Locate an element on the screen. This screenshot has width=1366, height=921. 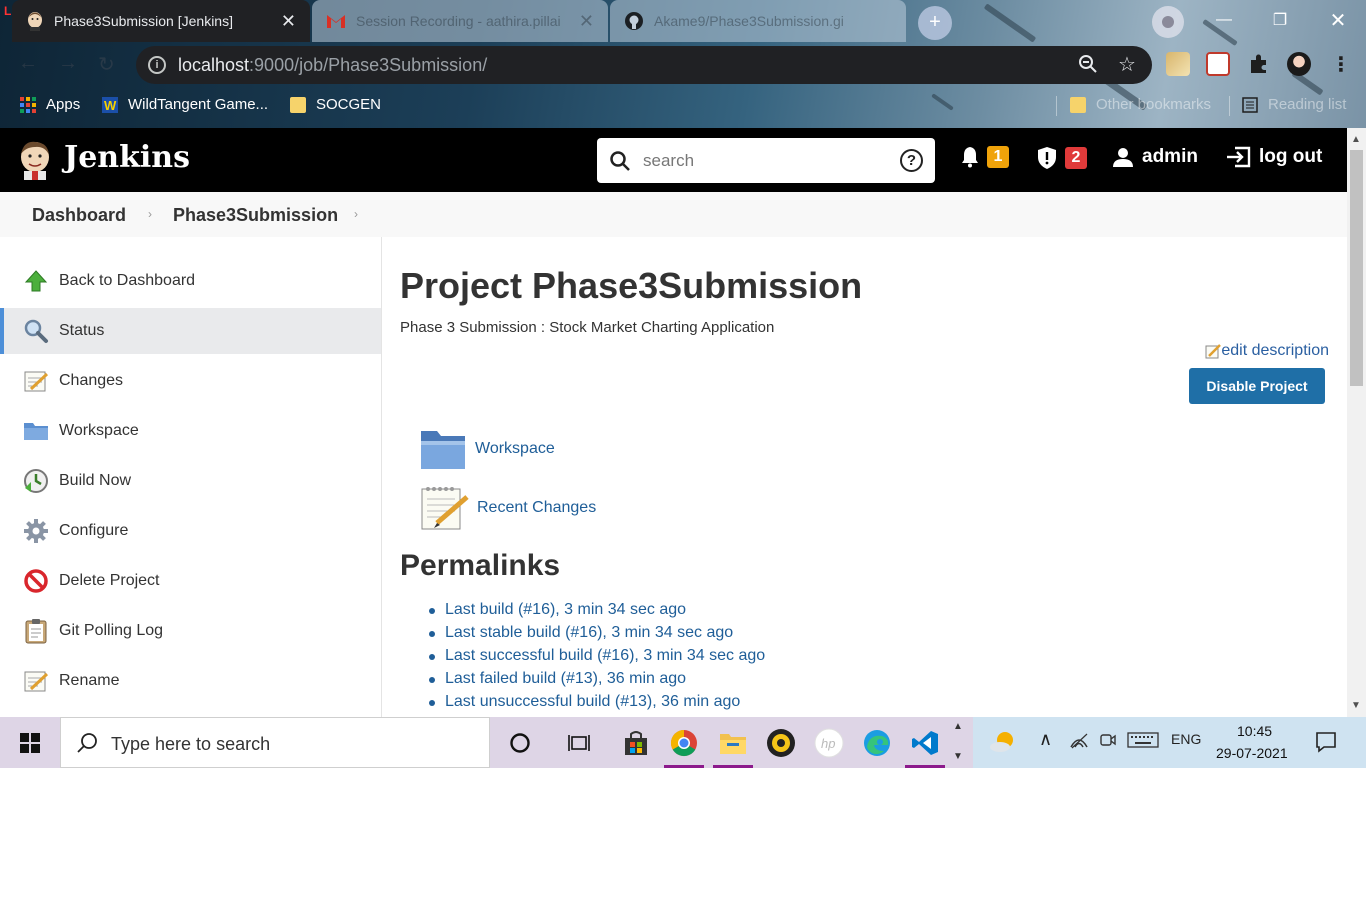
sidebar-item-changes: Changes is located at coordinates (190, 381).